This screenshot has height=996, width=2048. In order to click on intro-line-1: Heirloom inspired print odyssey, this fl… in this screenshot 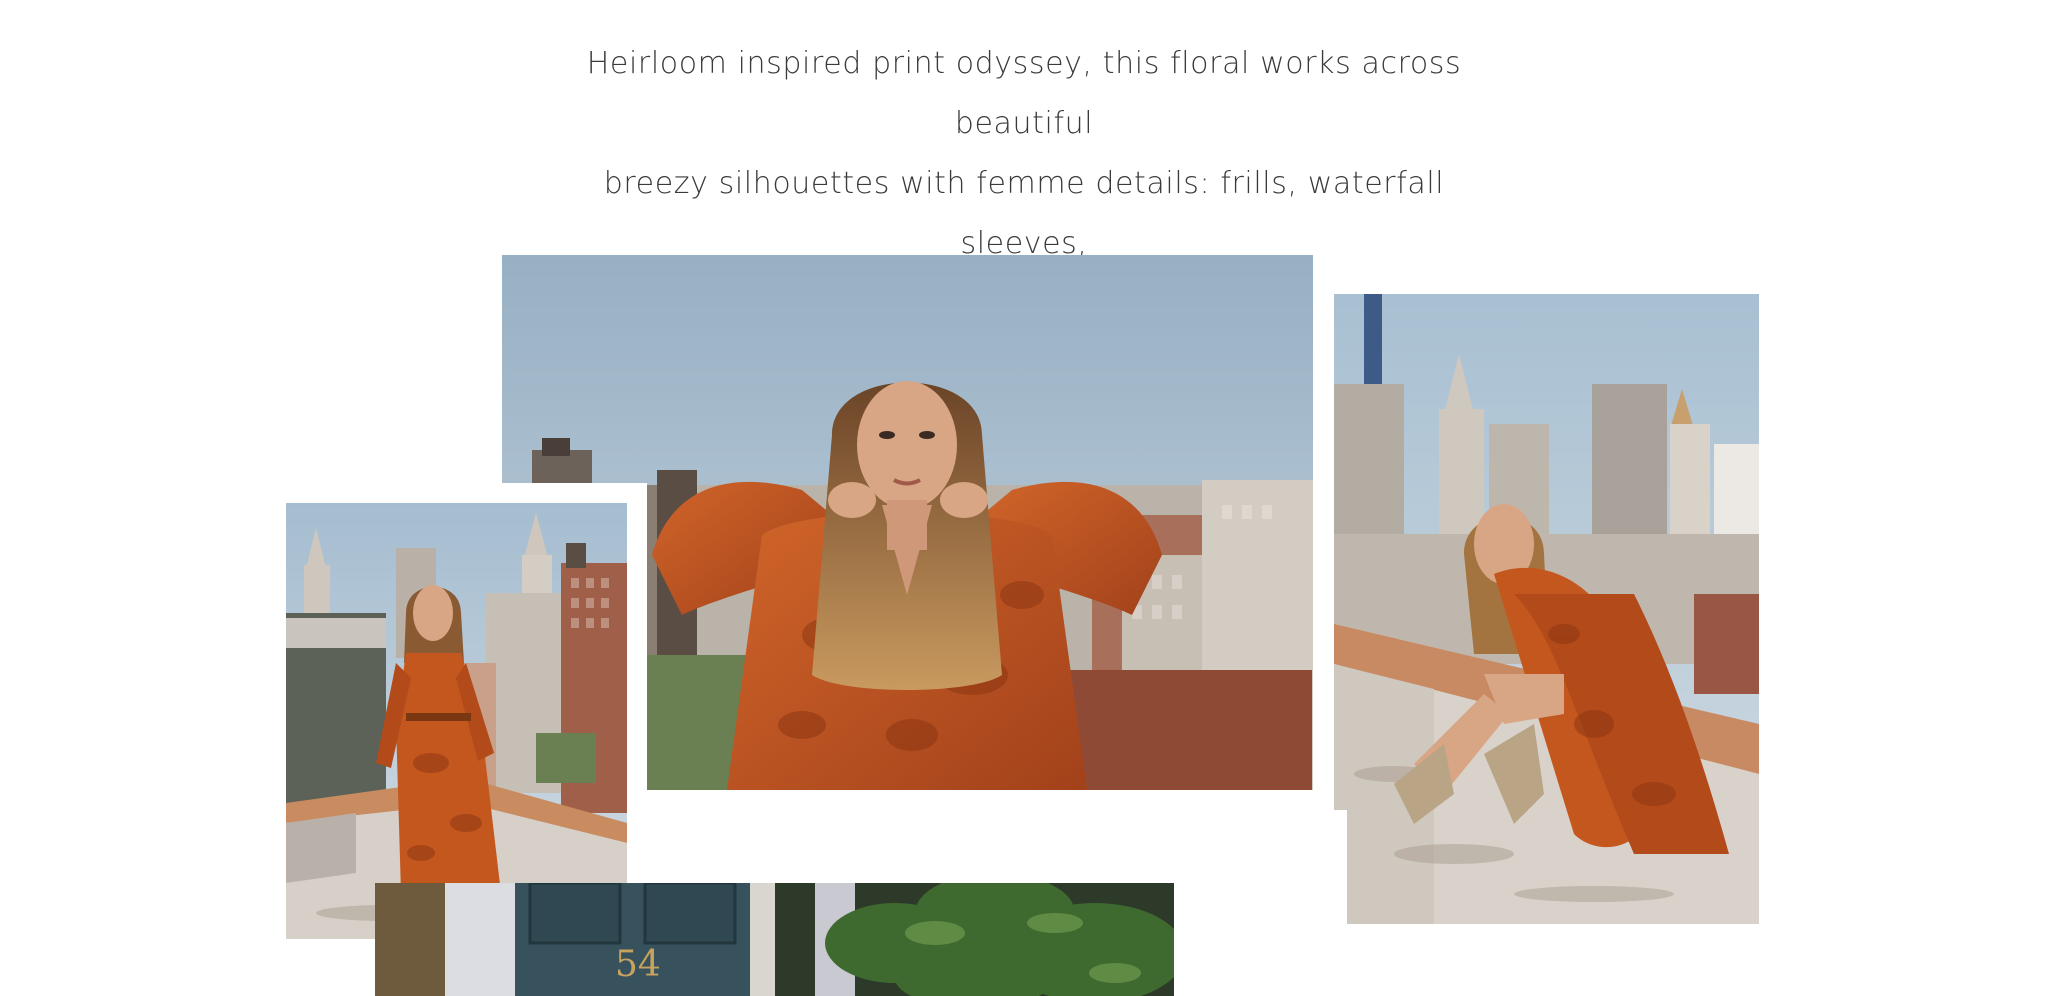, I will do `click(1024, 93)`.